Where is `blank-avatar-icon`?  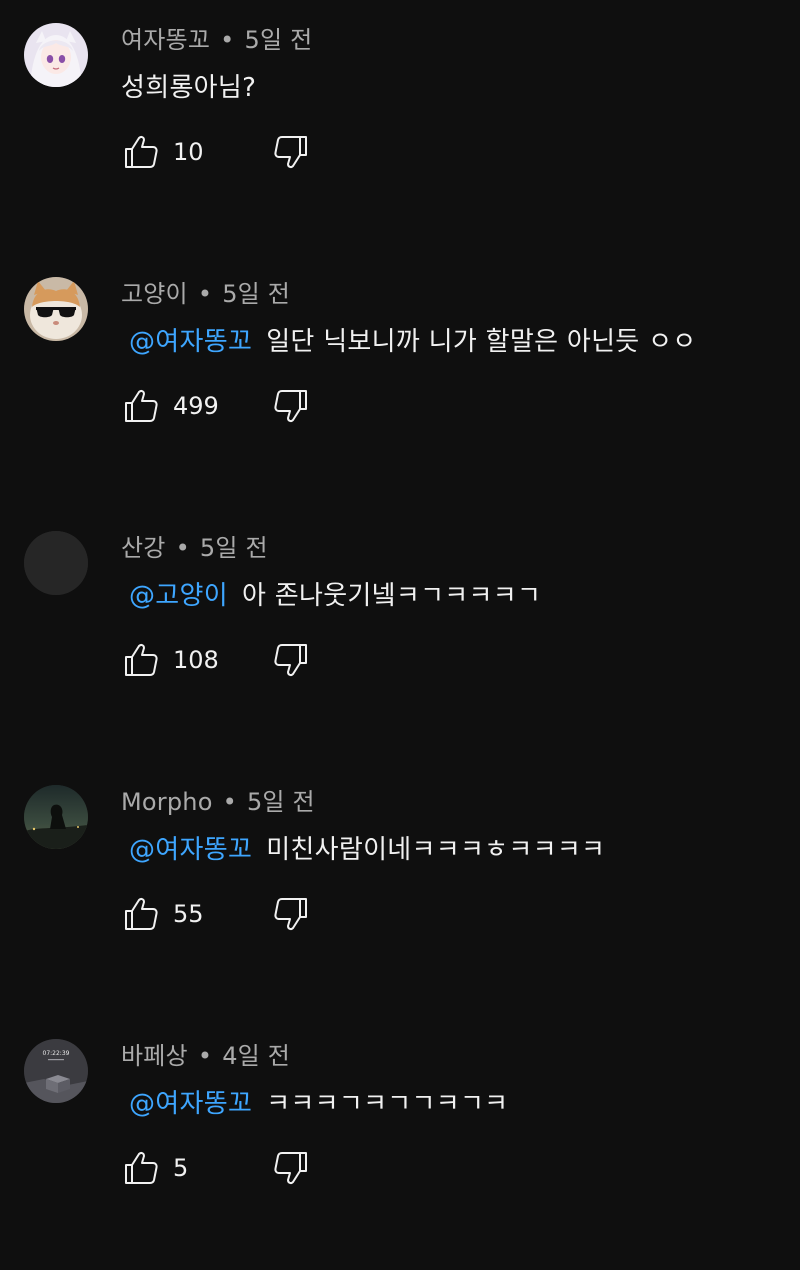 blank-avatar-icon is located at coordinates (56, 563).